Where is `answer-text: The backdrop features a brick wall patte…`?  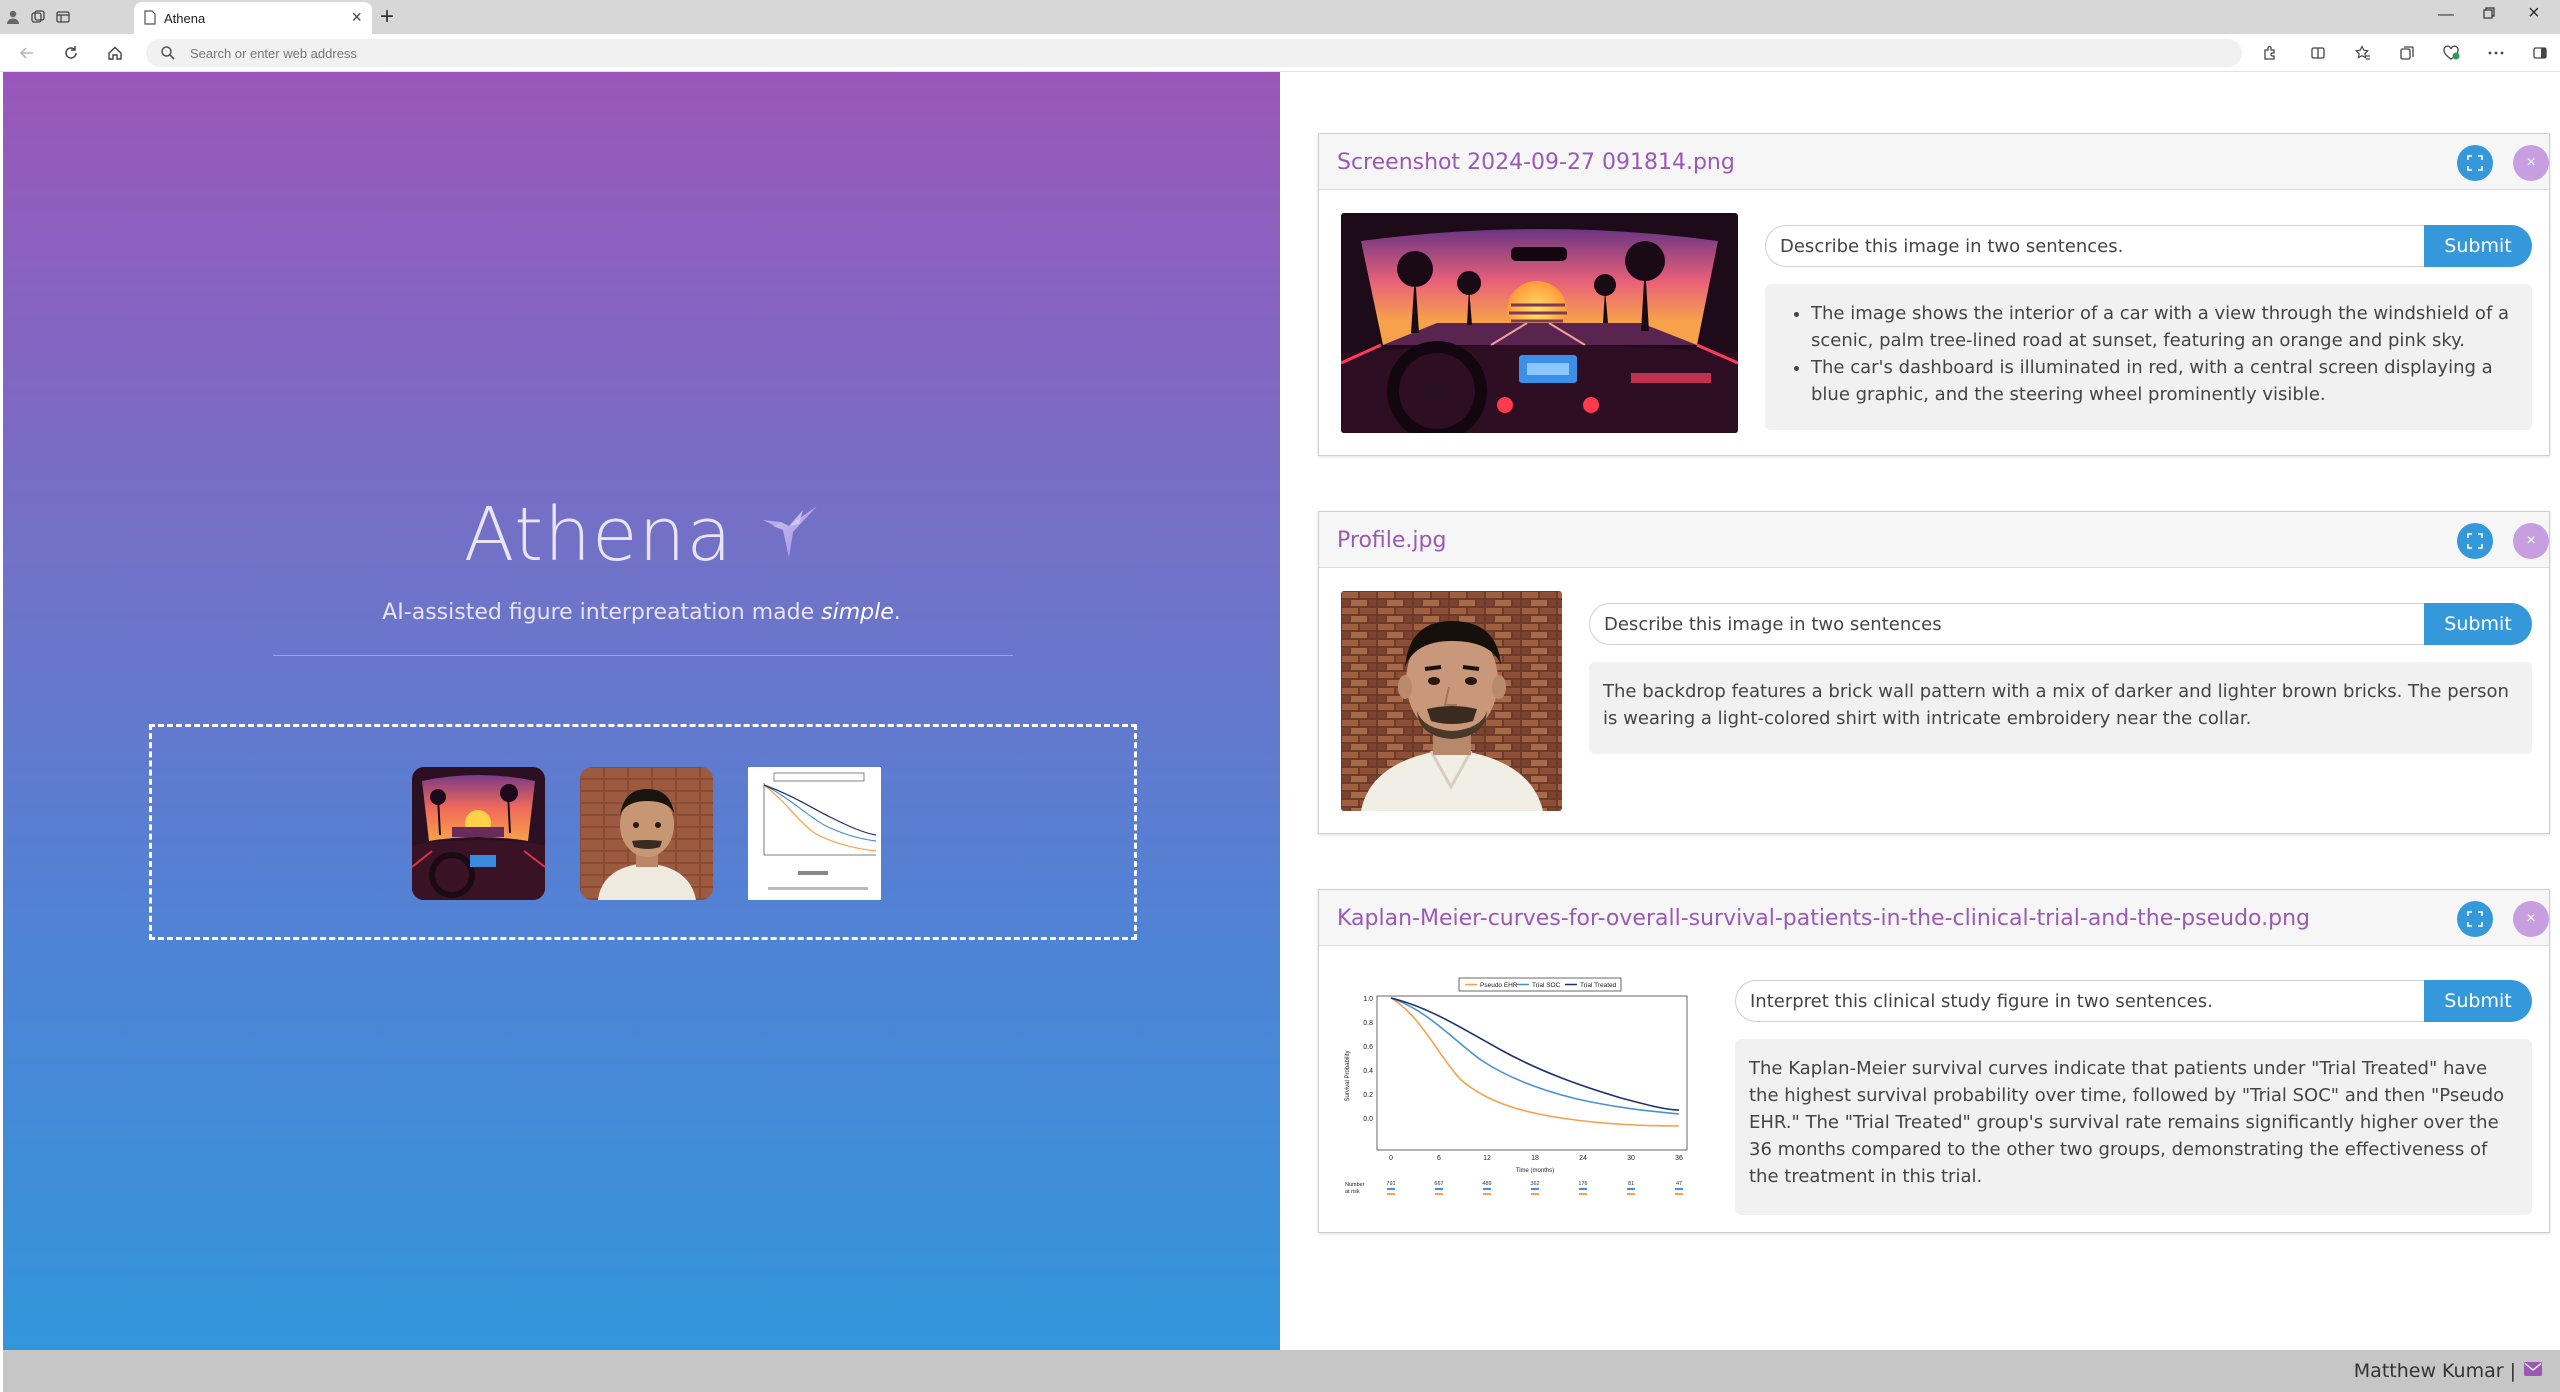
answer-text: The backdrop features a brick wall patte… is located at coordinates (2056, 705).